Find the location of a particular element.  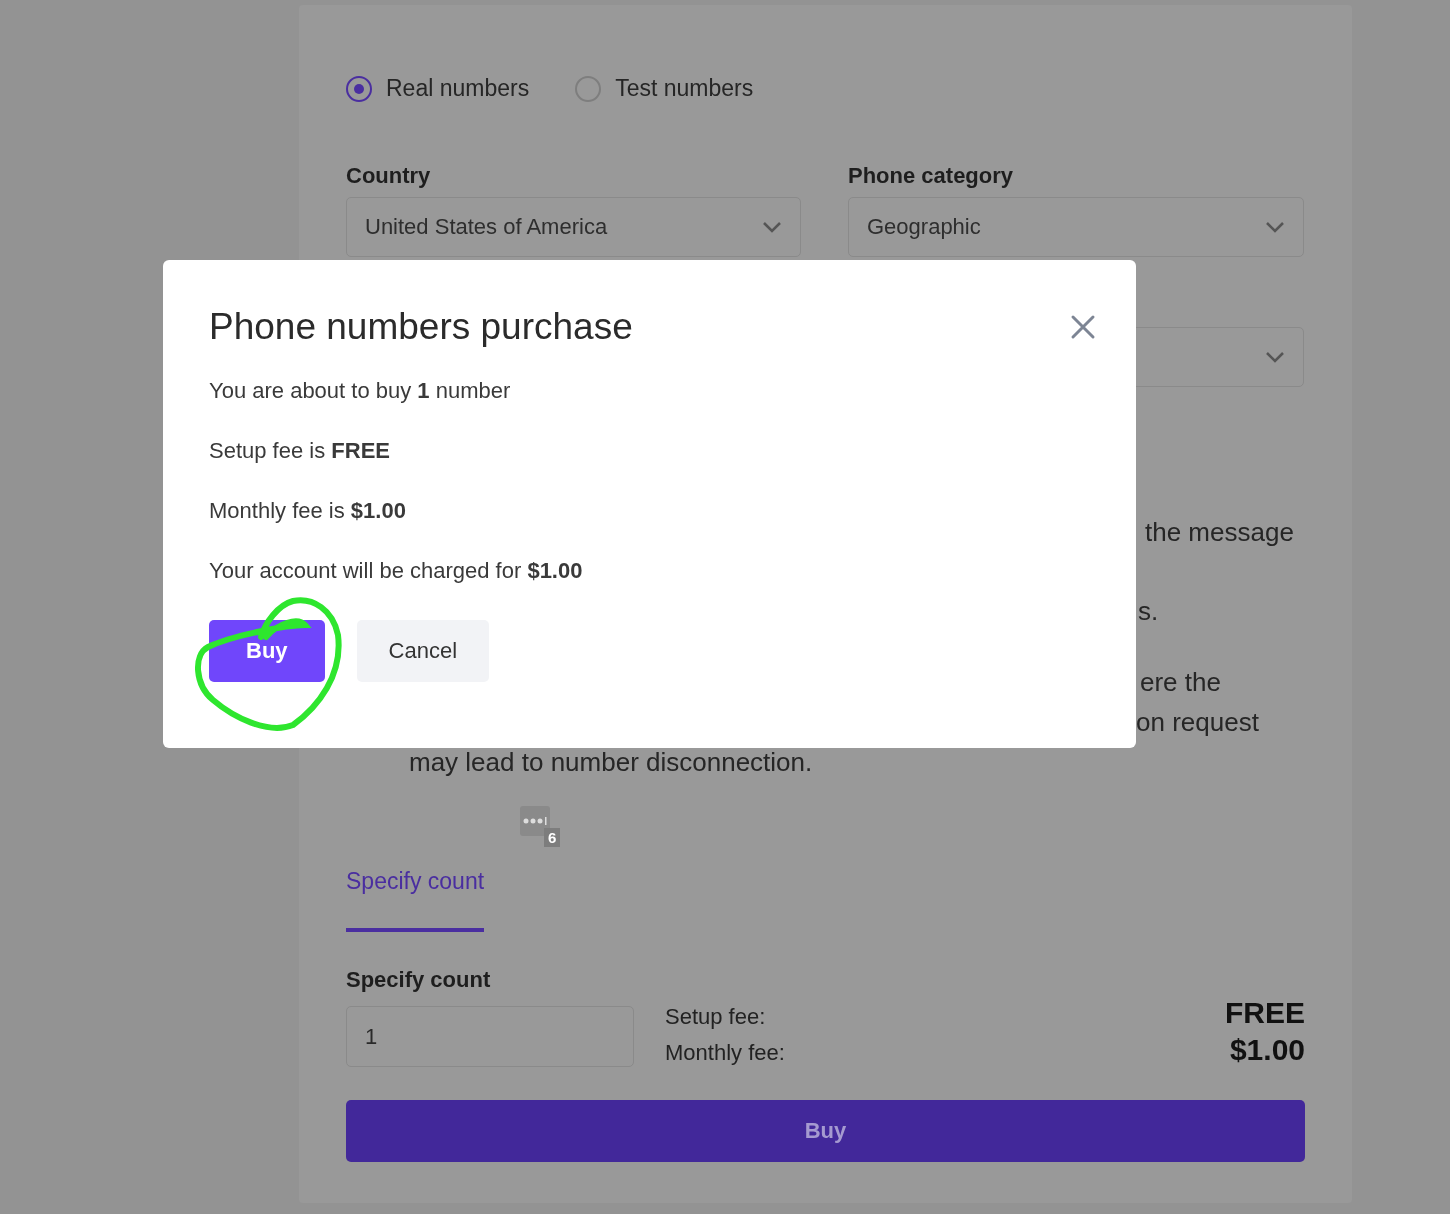

field-label: Phone category is located at coordinates (931, 176).